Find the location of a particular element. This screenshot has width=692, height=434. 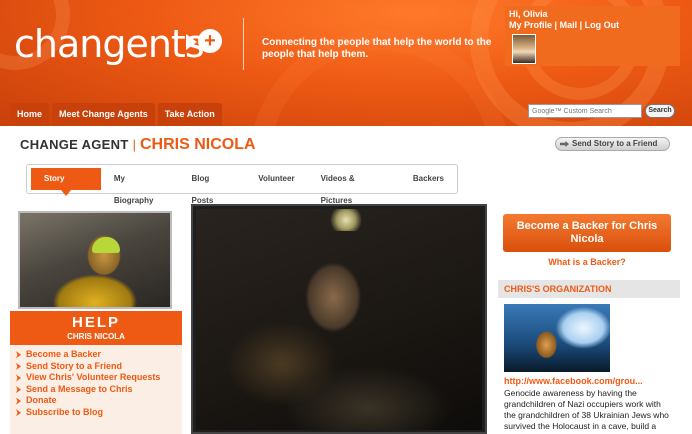

help-link-label: Subscribe to Blog is located at coordinates (65, 411).